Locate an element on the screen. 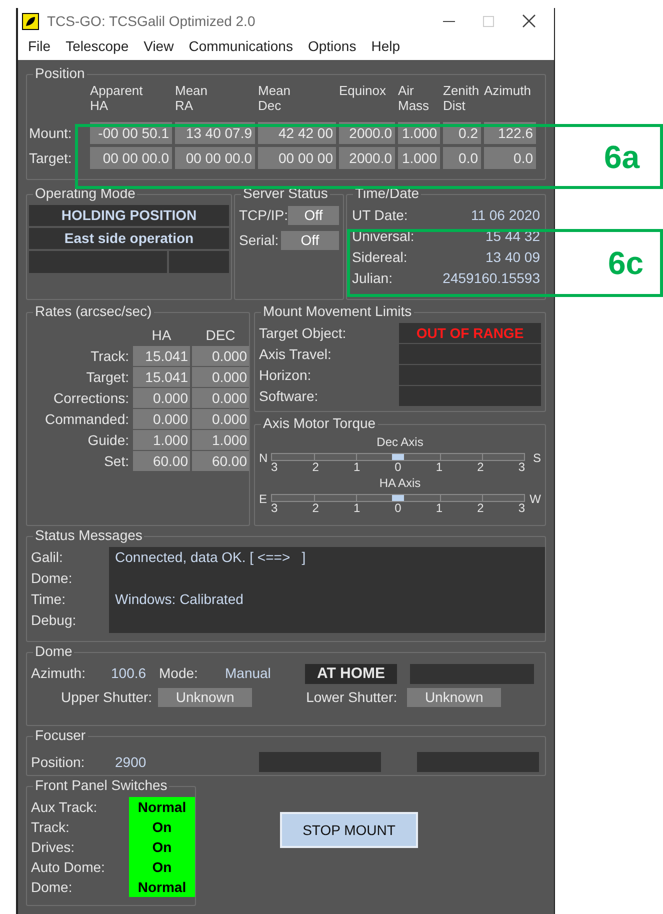 The image size is (663, 914). limit-label: Horizon: is located at coordinates (285, 375).